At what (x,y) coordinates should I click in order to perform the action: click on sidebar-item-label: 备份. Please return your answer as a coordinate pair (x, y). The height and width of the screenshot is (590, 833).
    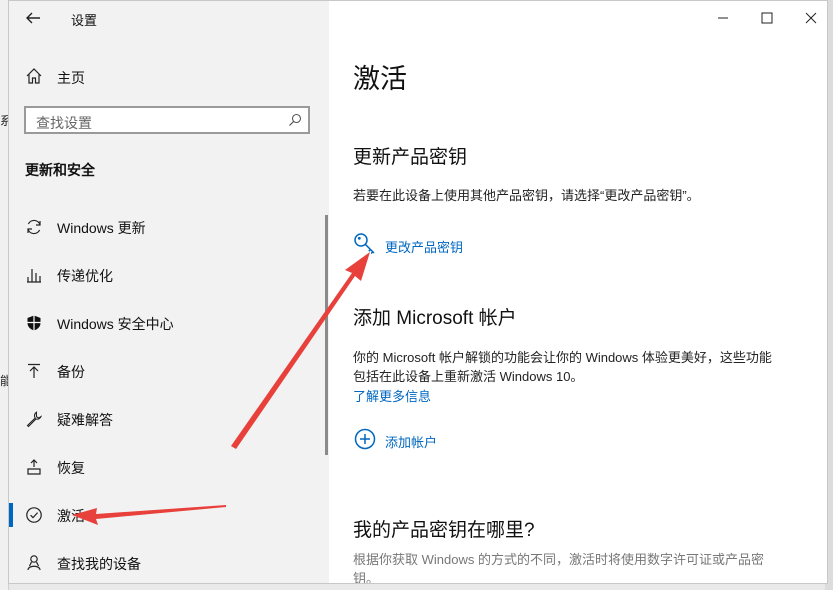
    Looking at the image, I should click on (71, 372).